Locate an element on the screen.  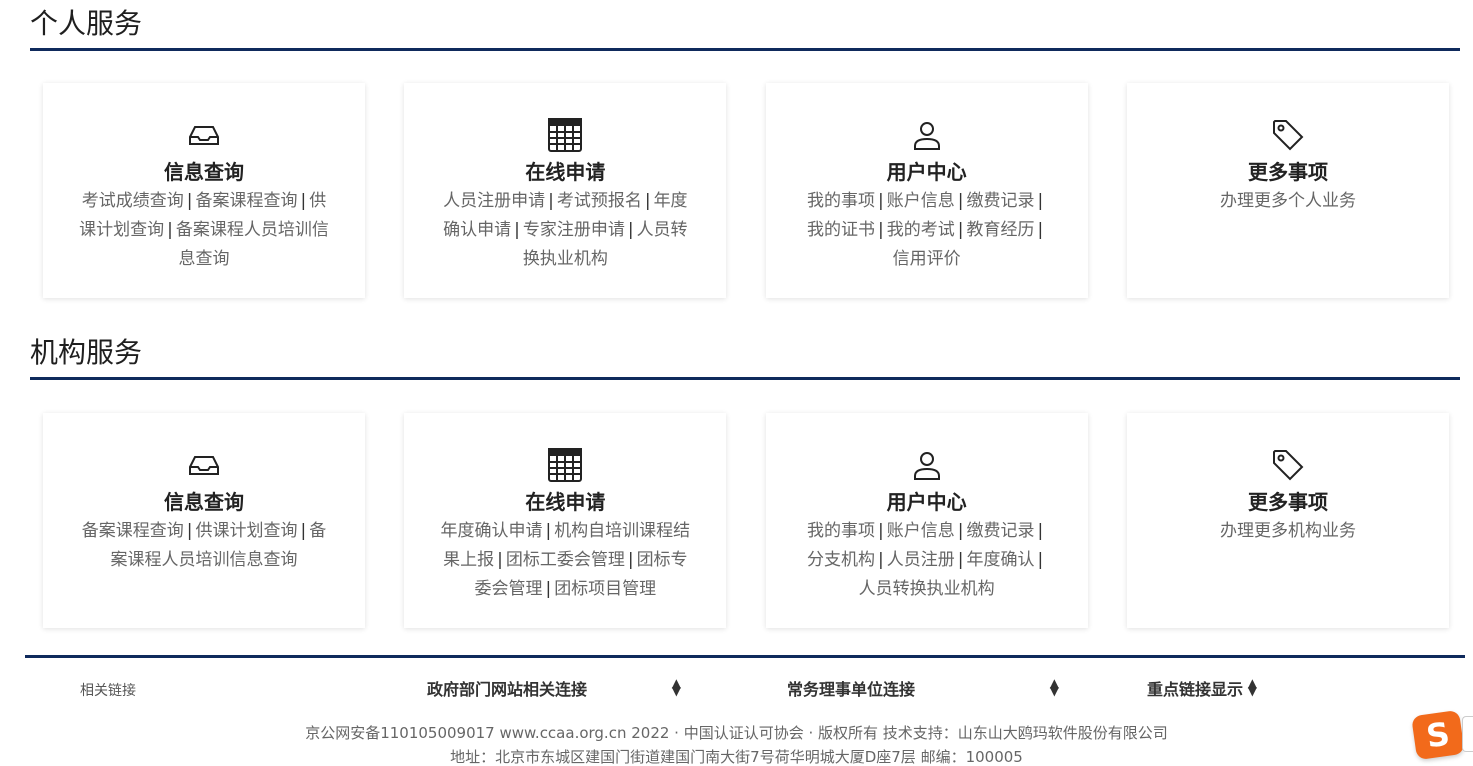
card-links: 办理更多机构业务 is located at coordinates (1288, 531).